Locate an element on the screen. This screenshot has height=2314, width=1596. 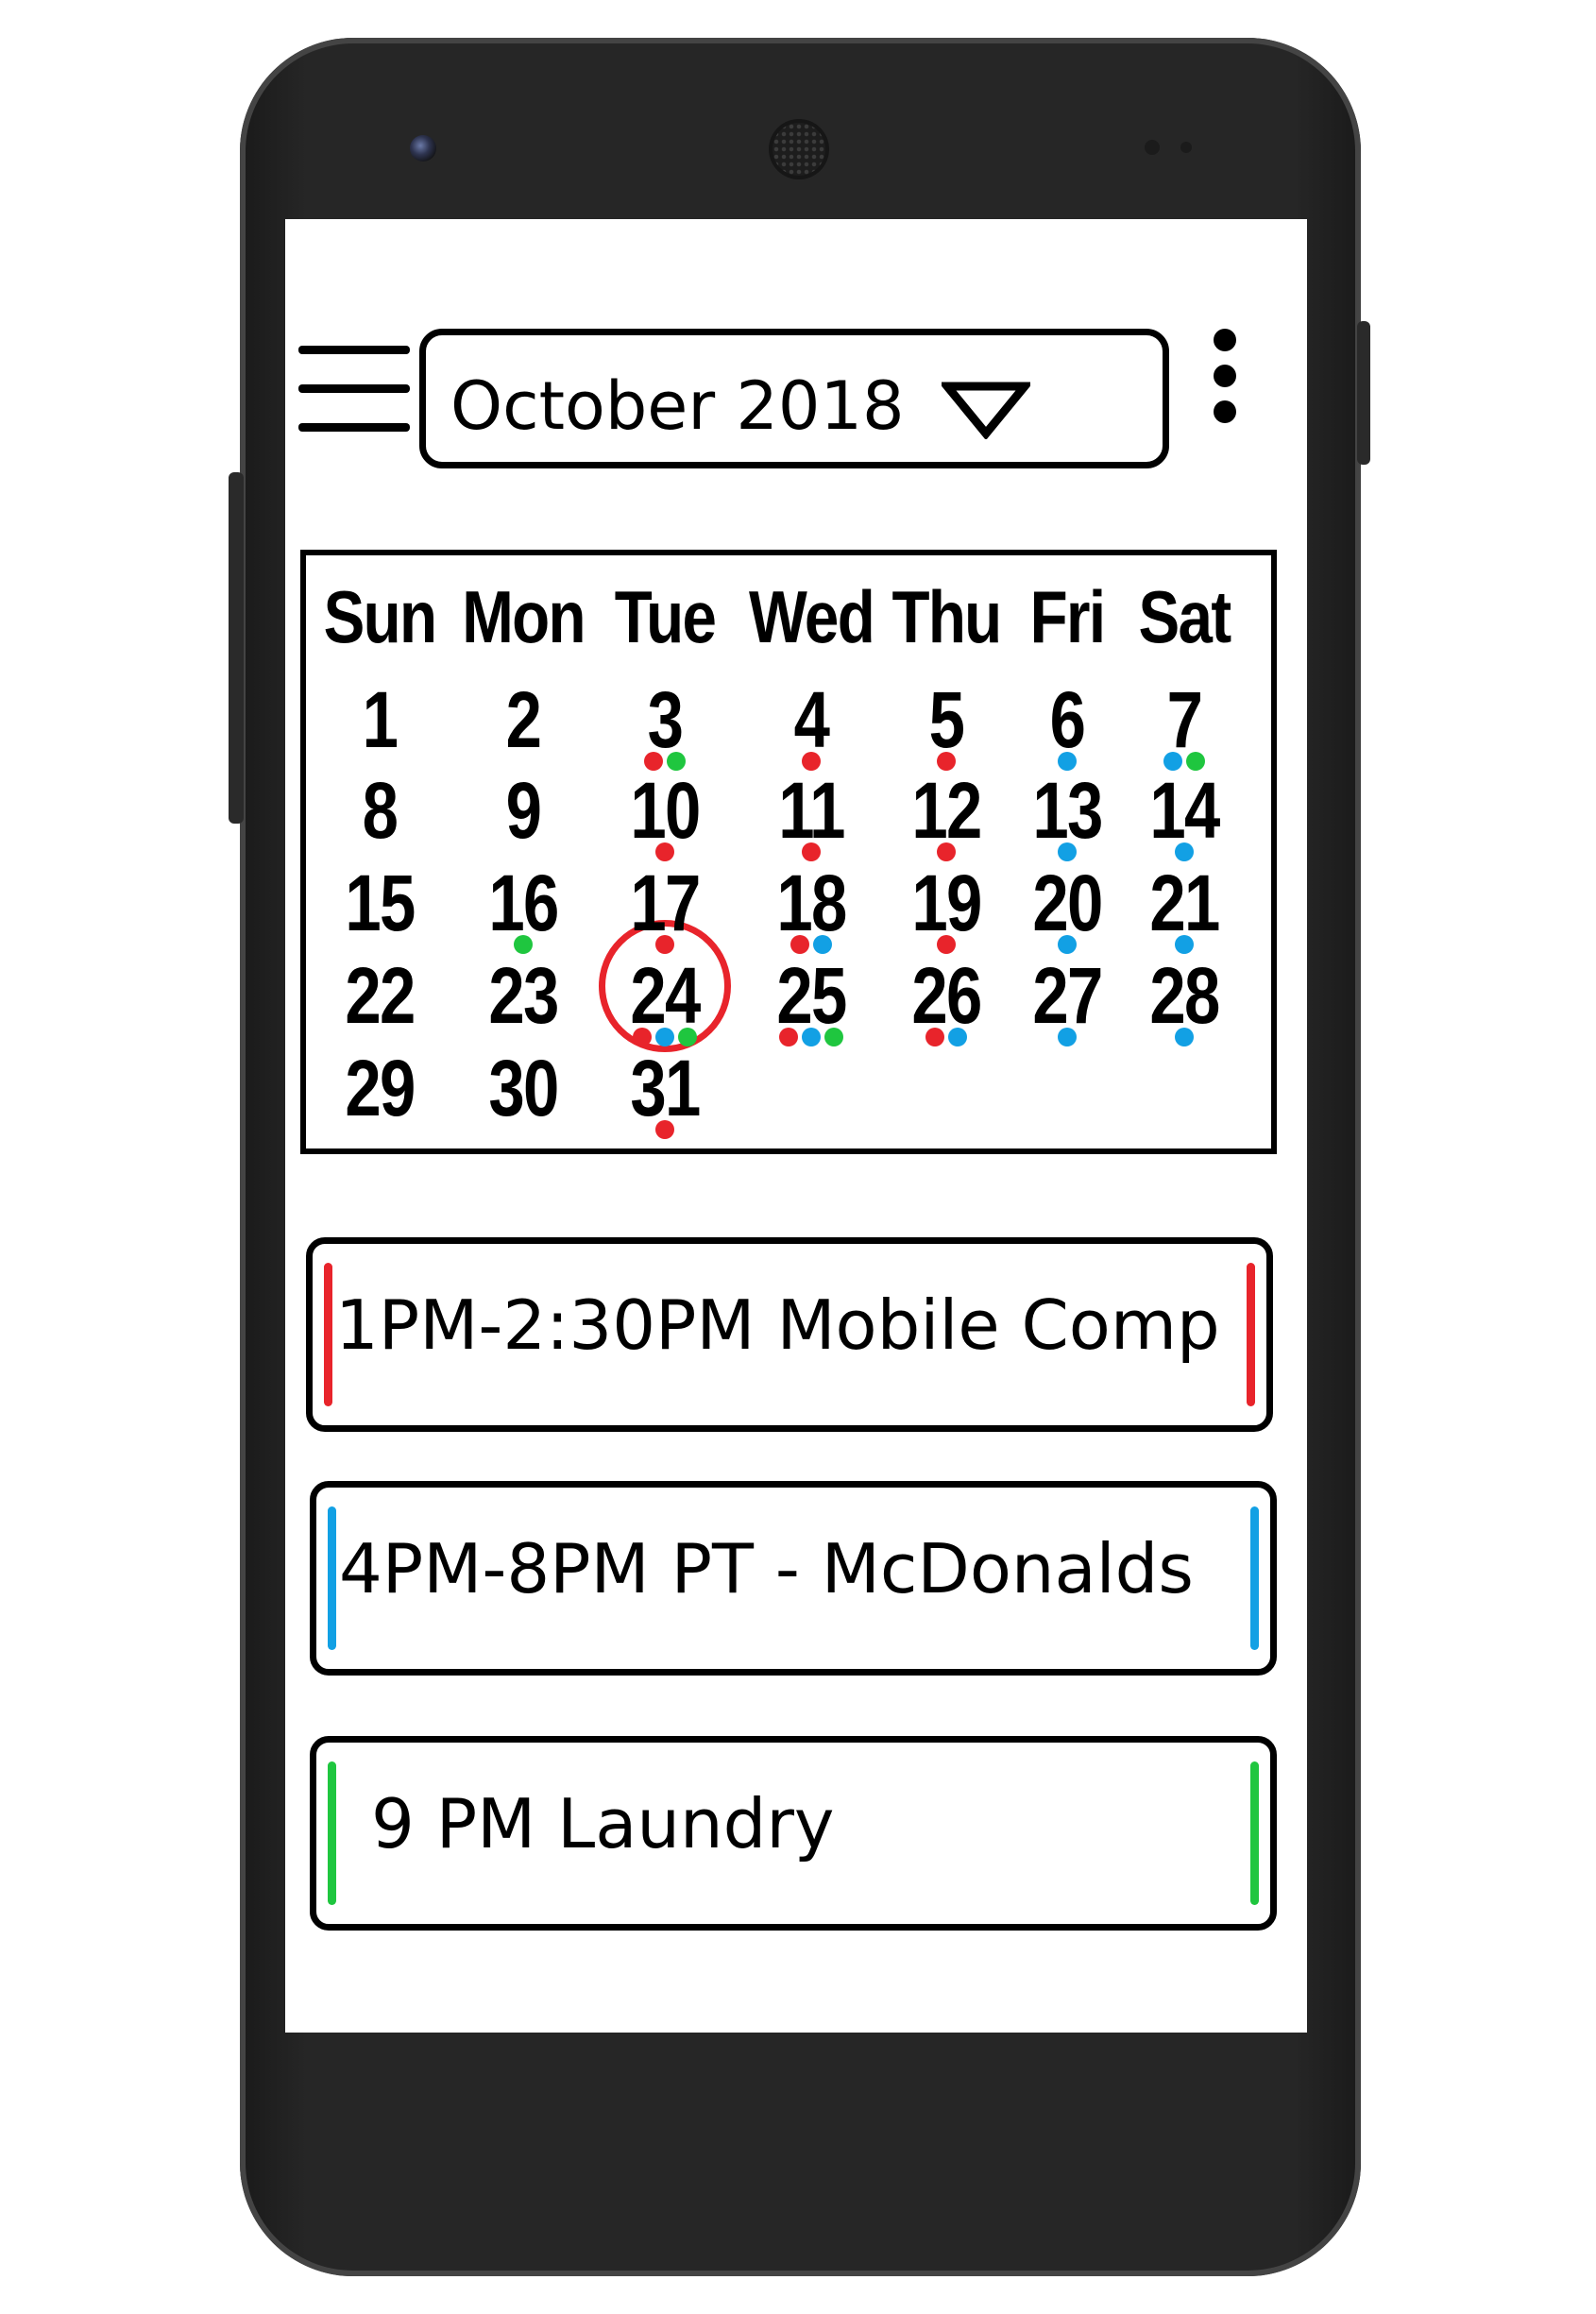
event-text: 1PM-2:30PM Mobile Comp is located at coordinates (778, 1325).